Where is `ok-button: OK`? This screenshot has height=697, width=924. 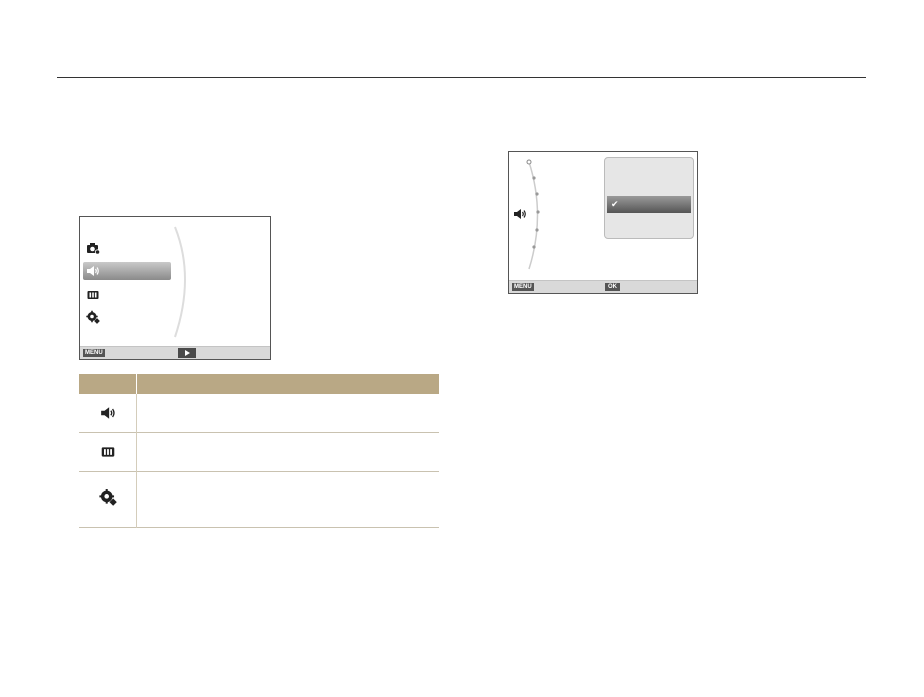
ok-button: OK is located at coordinates (612, 287).